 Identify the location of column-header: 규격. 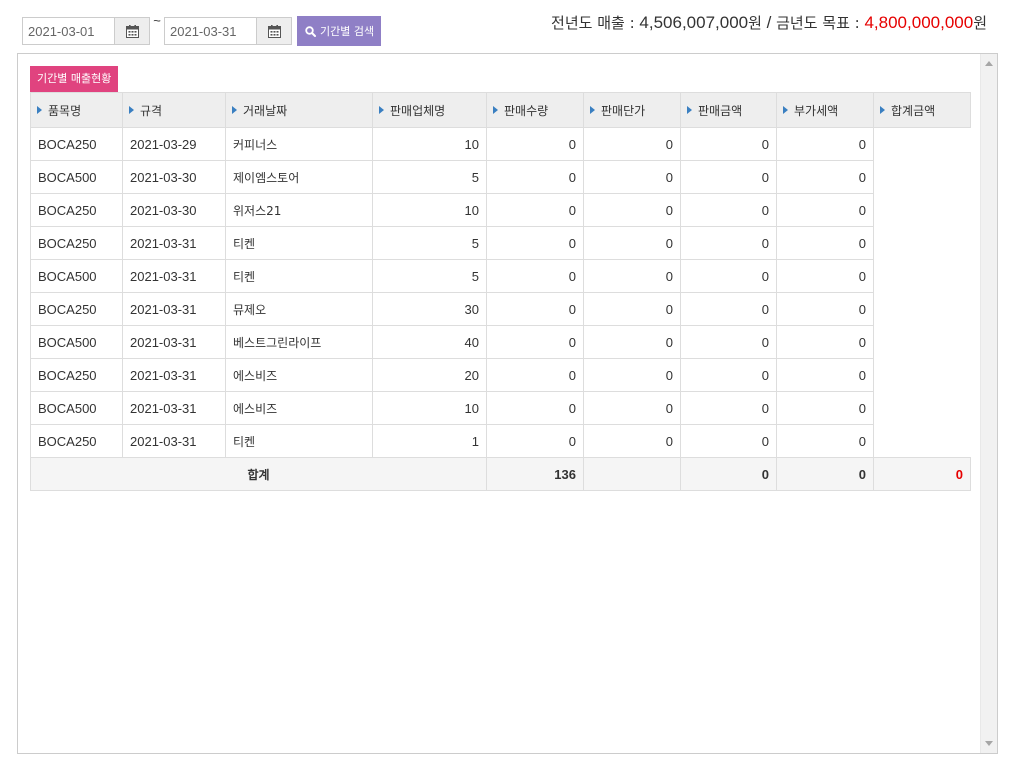
(174, 110).